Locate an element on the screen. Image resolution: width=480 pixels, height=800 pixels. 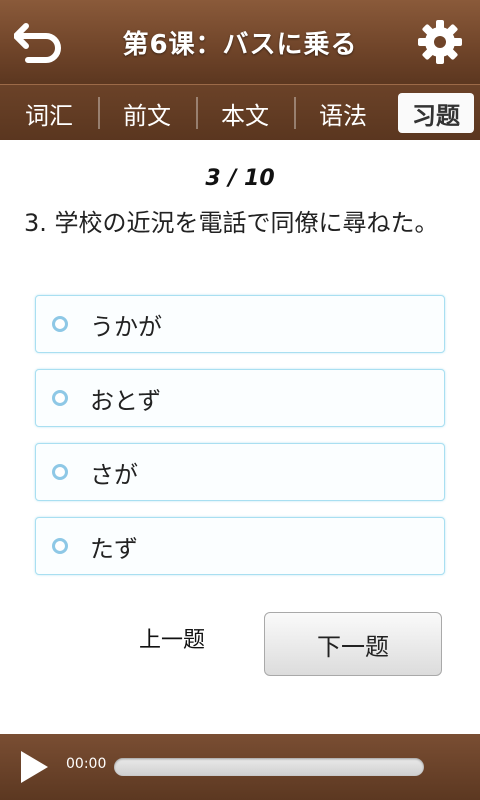
answer-option-label: うかが is located at coordinates (126, 326).